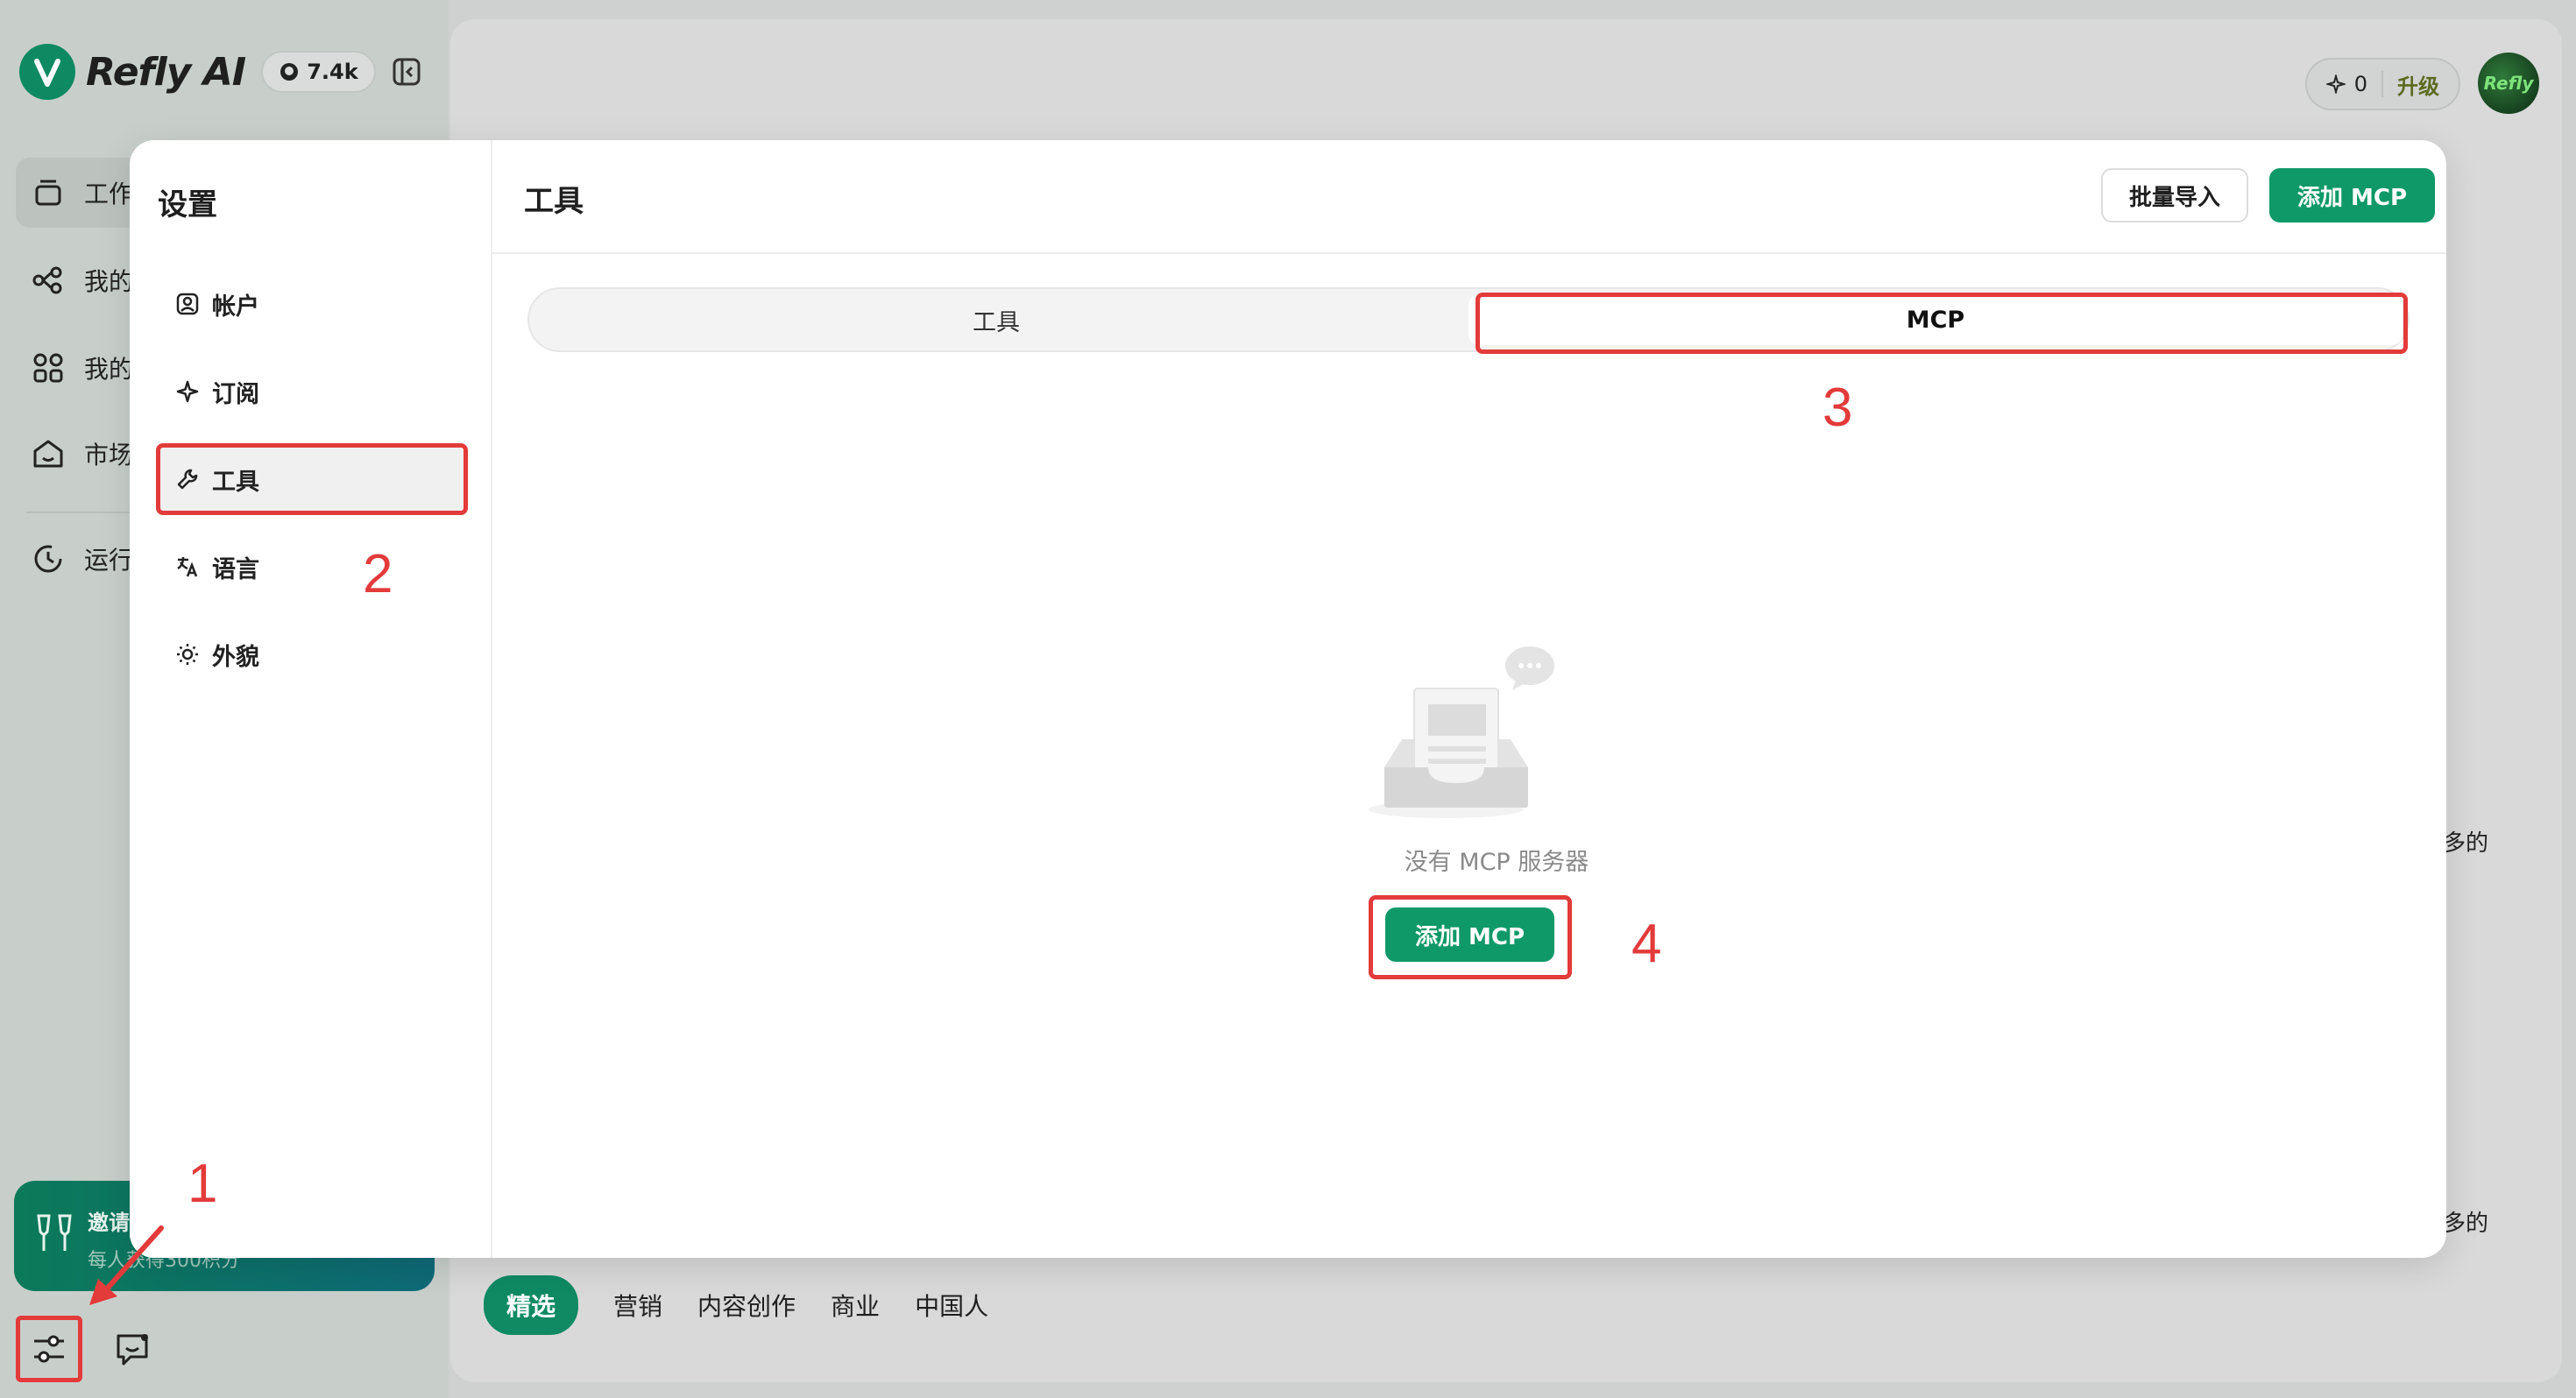  Describe the element at coordinates (47, 72) in the screenshot. I see `refly-logo-icon` at that location.